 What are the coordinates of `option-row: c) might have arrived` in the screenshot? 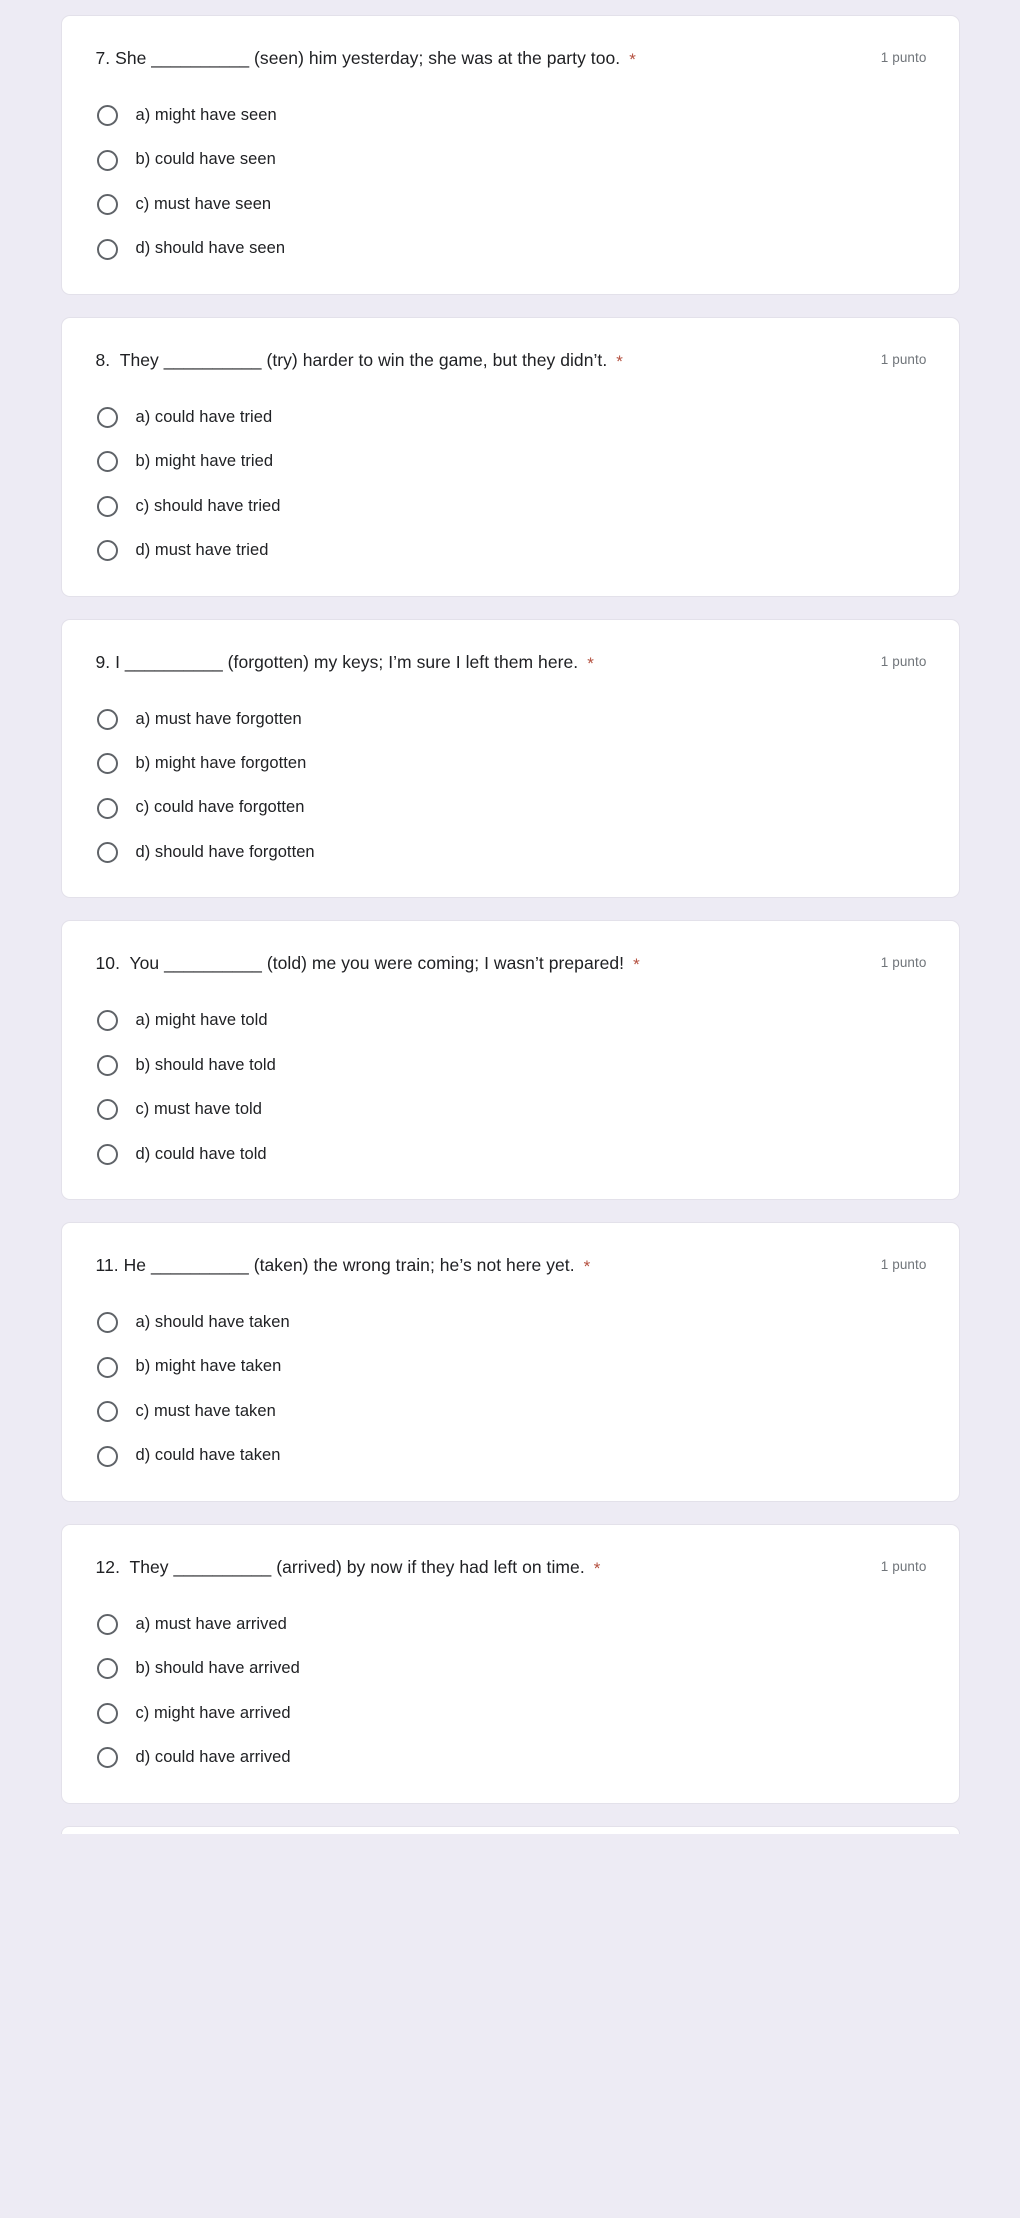 It's located at (510, 1713).